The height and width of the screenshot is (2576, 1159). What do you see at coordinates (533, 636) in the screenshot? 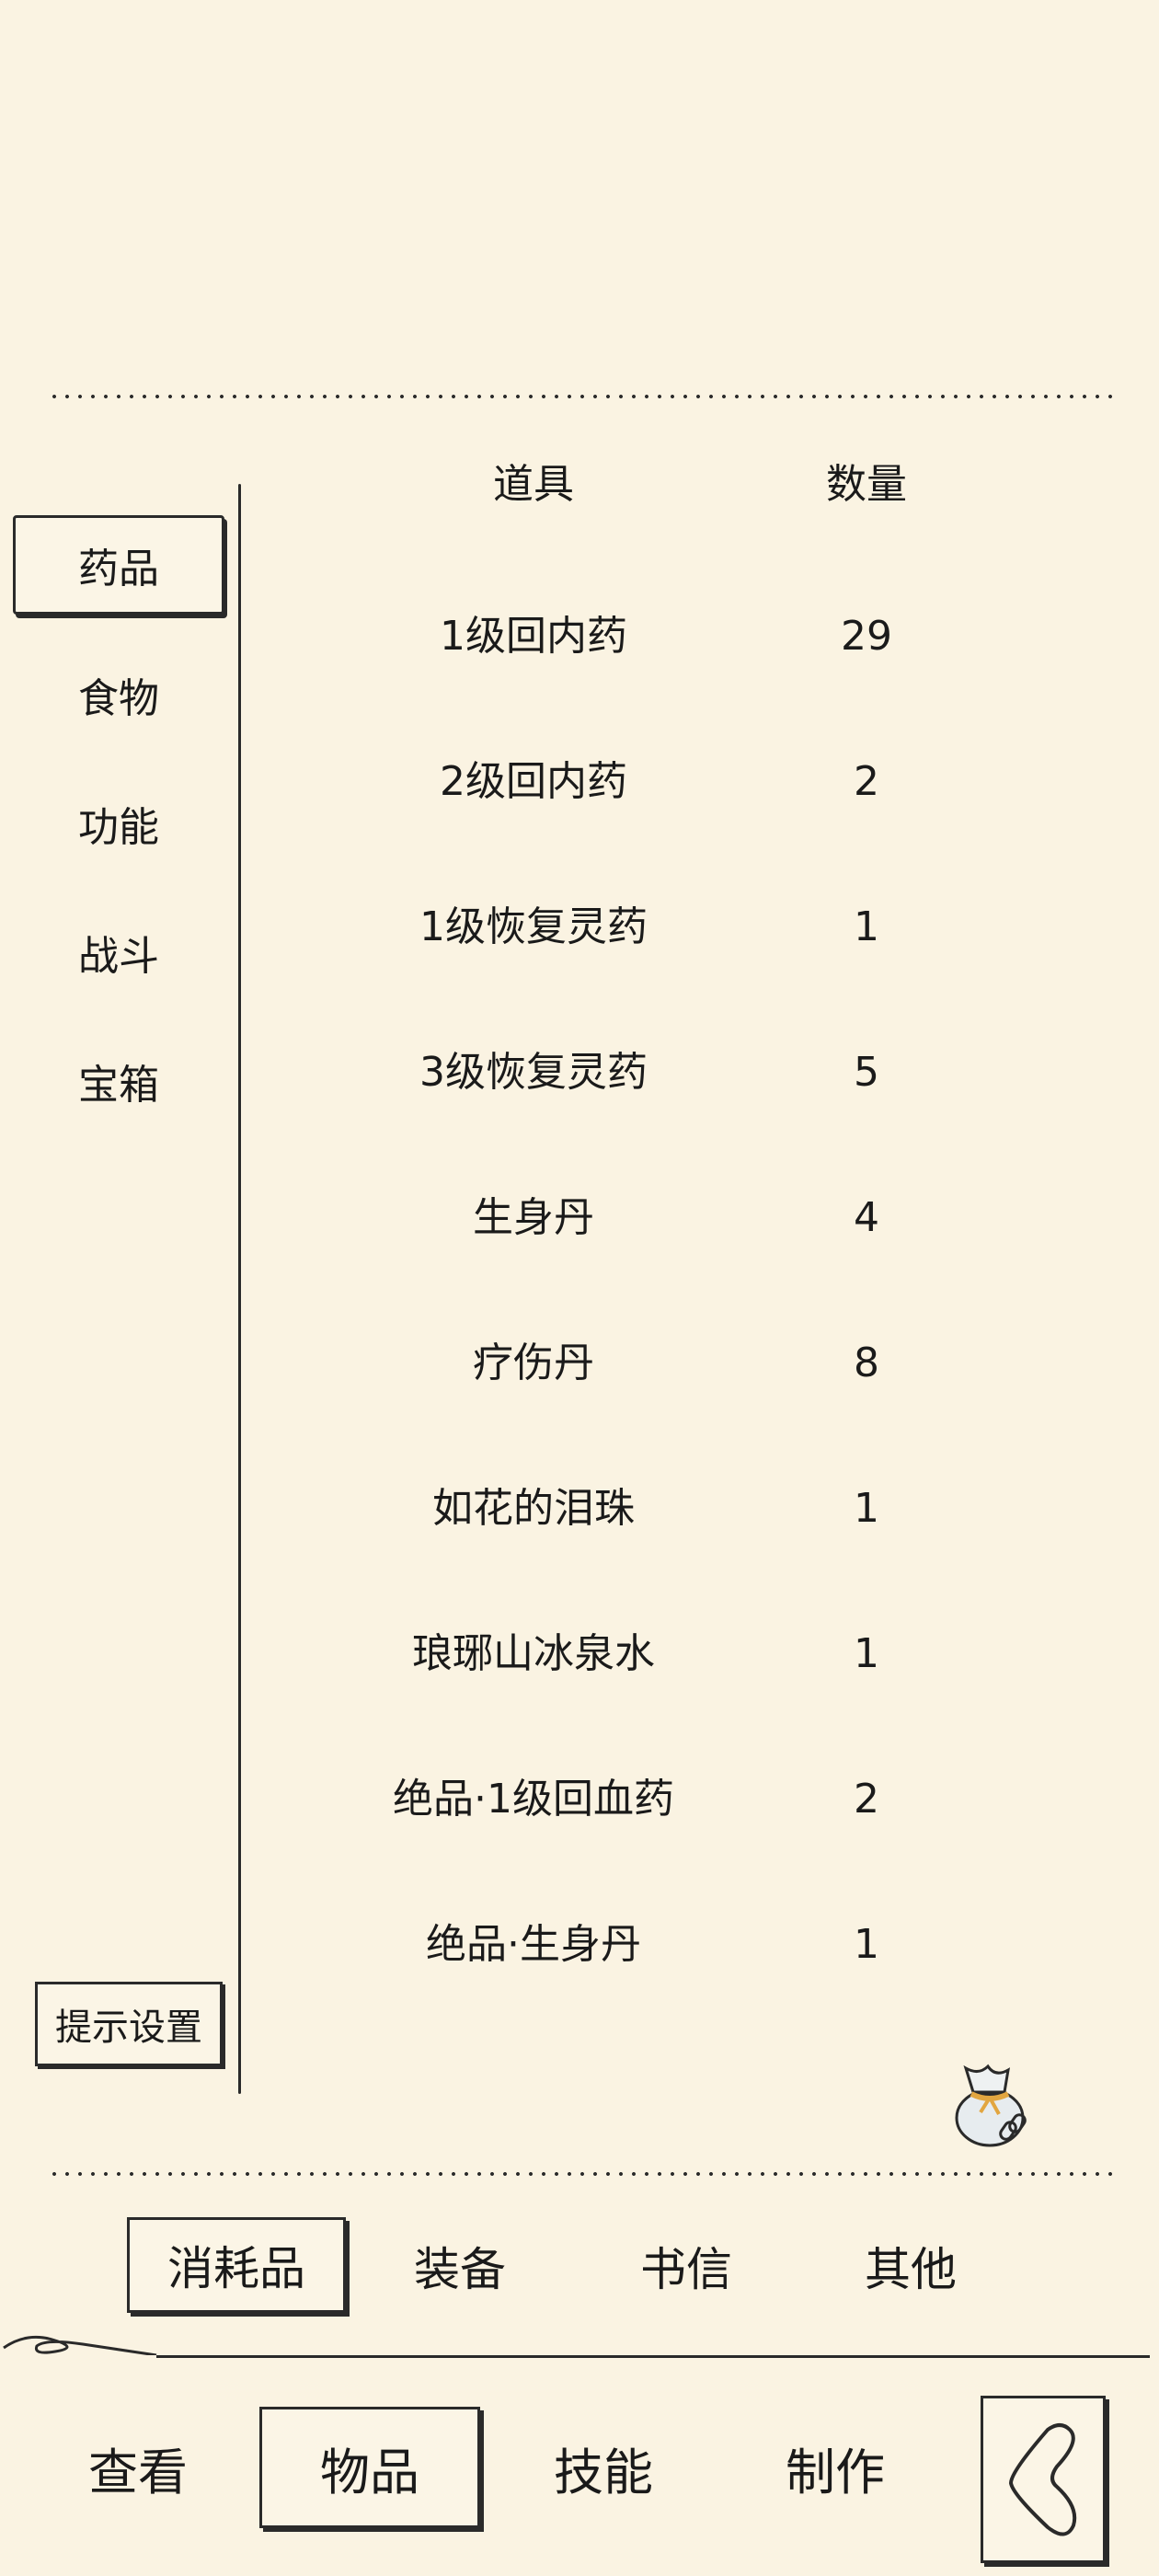
I see `item-name: 1级回内药` at bounding box center [533, 636].